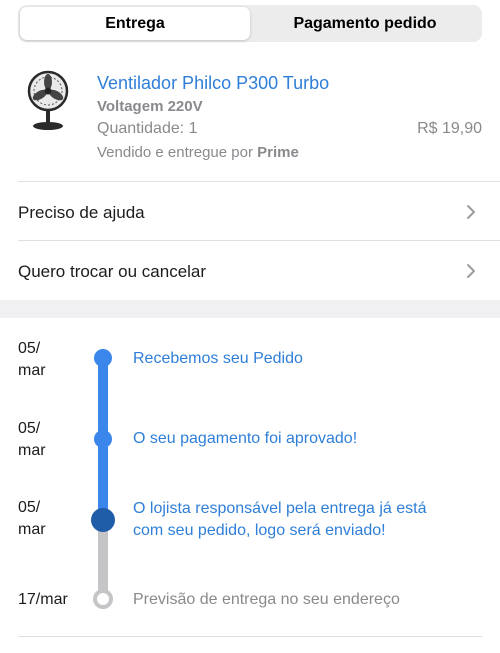 This screenshot has height=653, width=500. I want to click on seller-prefix: Vendido e entregue por, so click(175, 152).